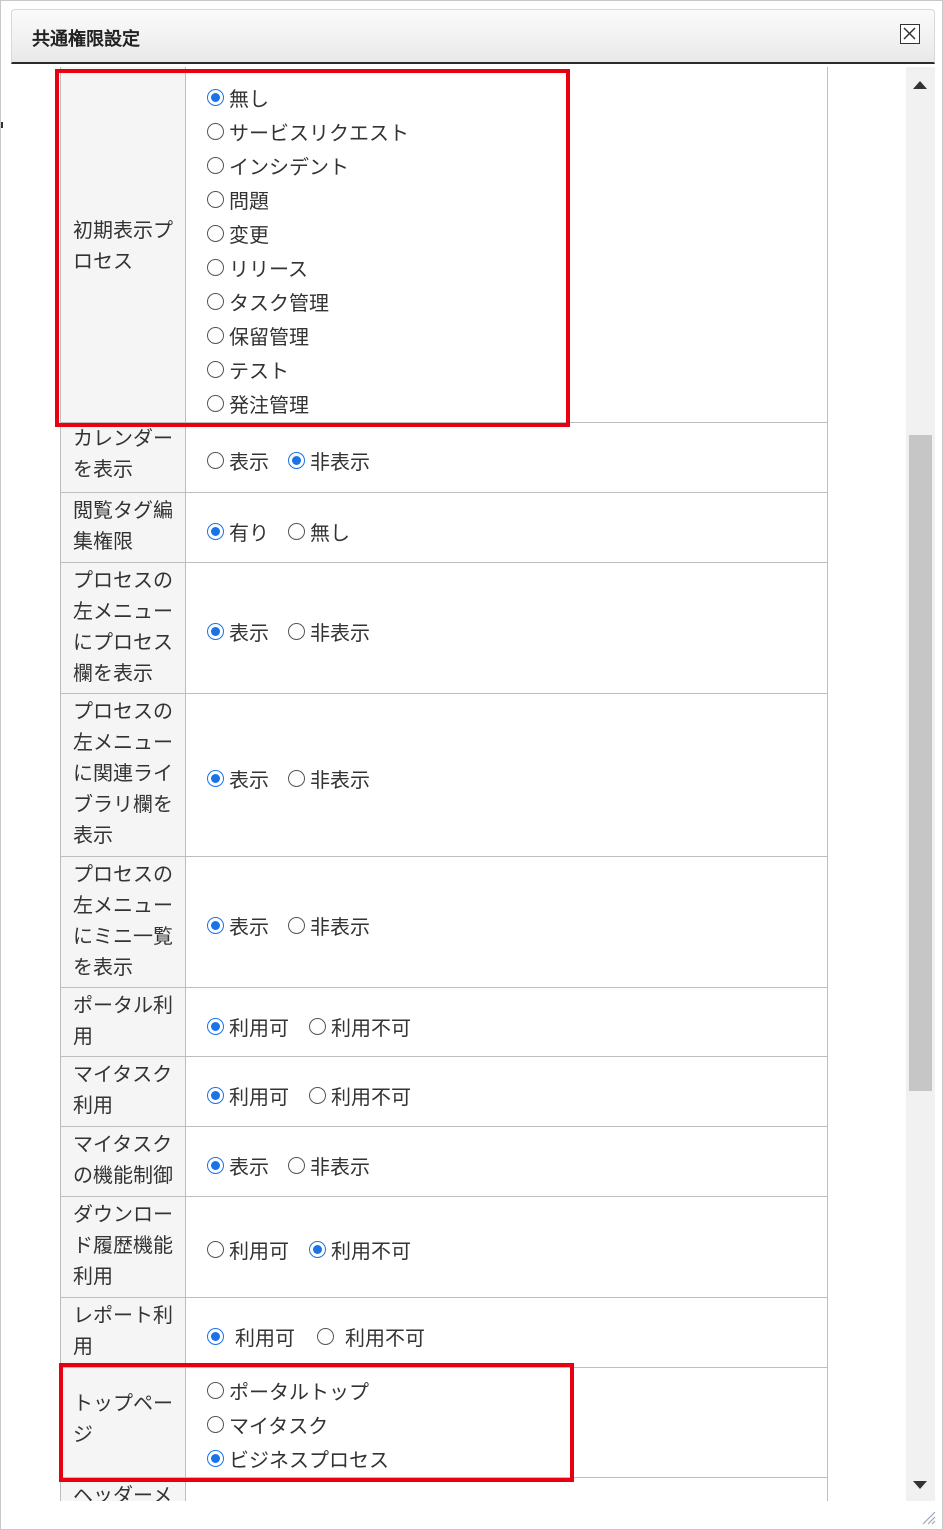 The height and width of the screenshot is (1530, 943). I want to click on setting-row-related-library: プロセスの左メニューに関連ライブラリ欄を表示 表示 非表示, so click(444, 775).